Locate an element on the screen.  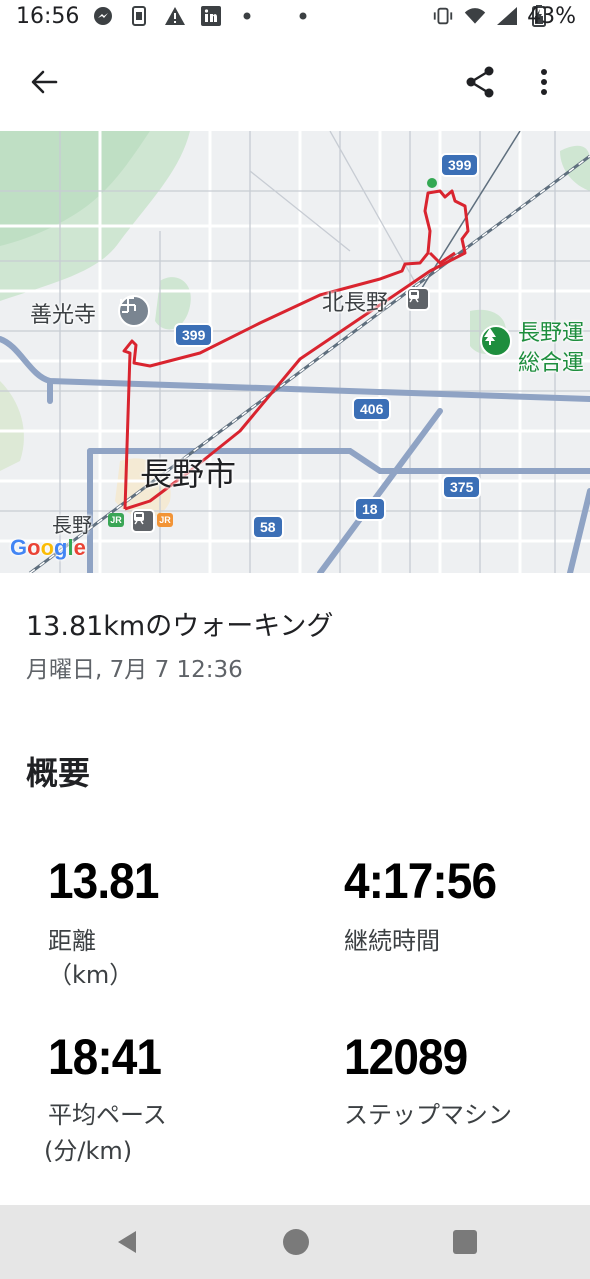
battery-percentage: 43% is located at coordinates (551, 16).